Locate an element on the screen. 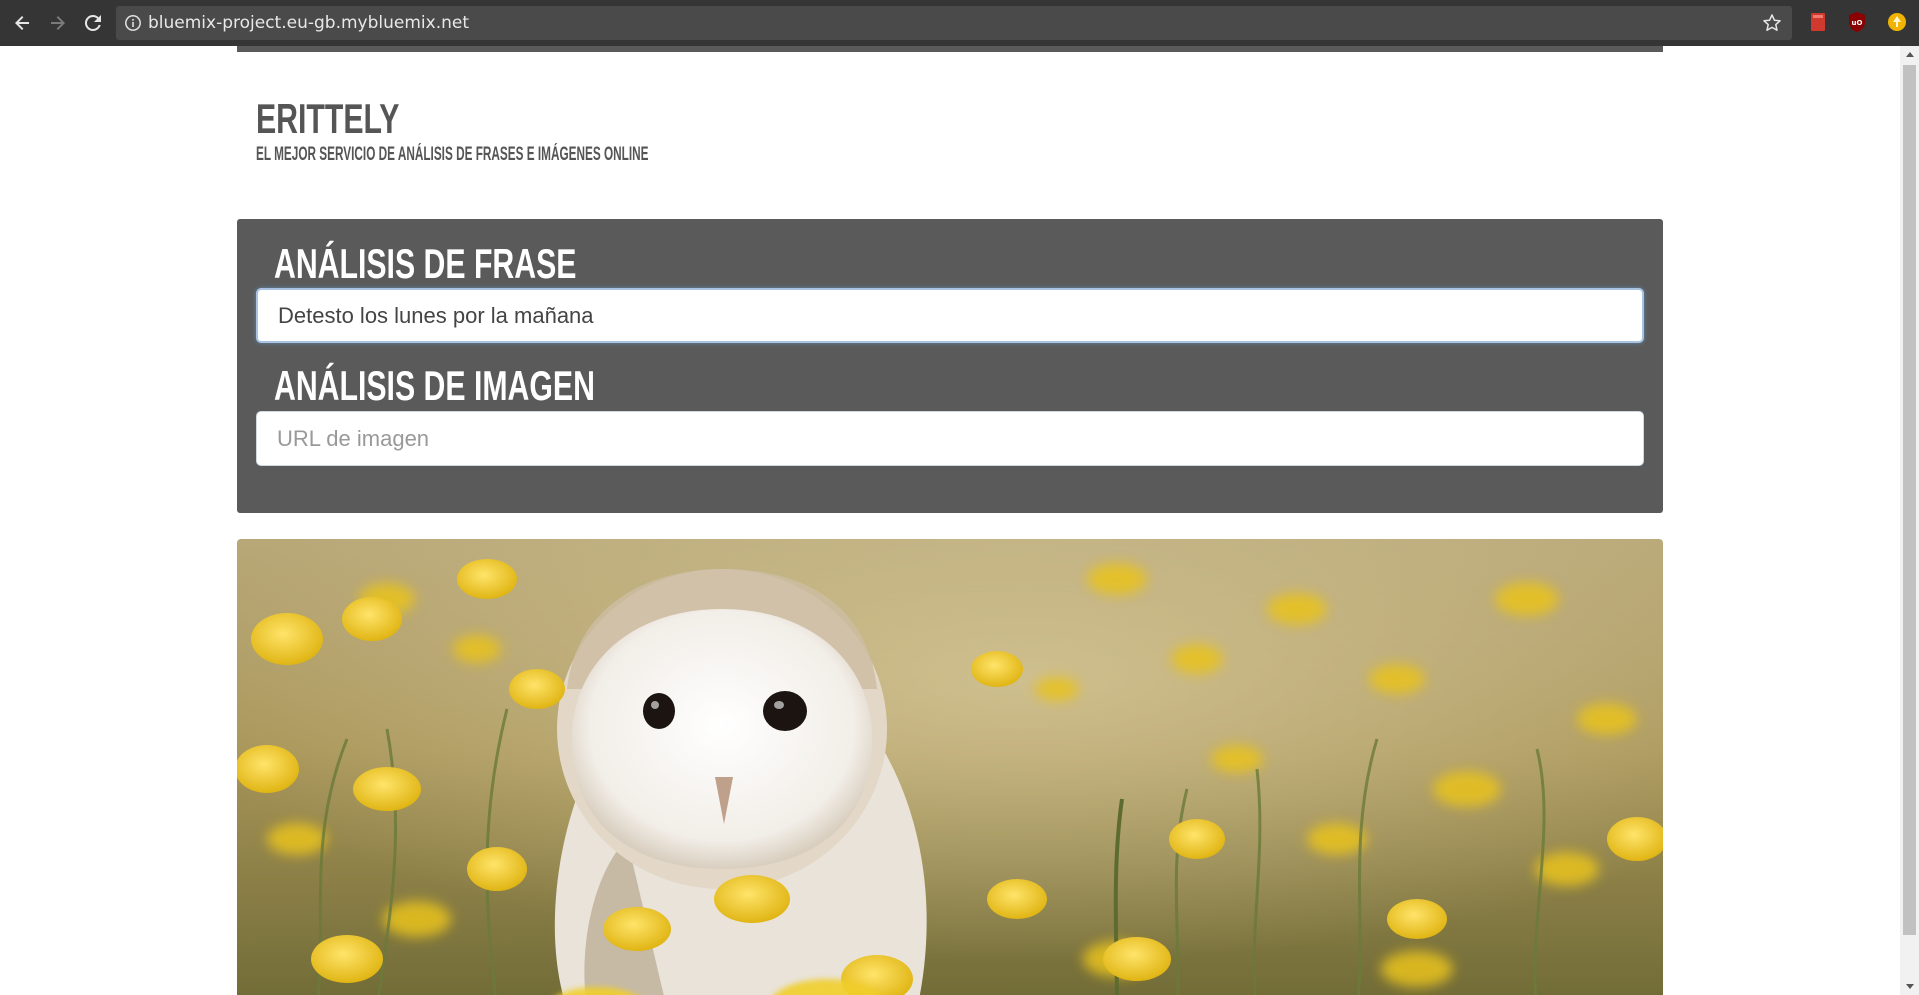 The height and width of the screenshot is (995, 1919). info-icon is located at coordinates (133, 23).